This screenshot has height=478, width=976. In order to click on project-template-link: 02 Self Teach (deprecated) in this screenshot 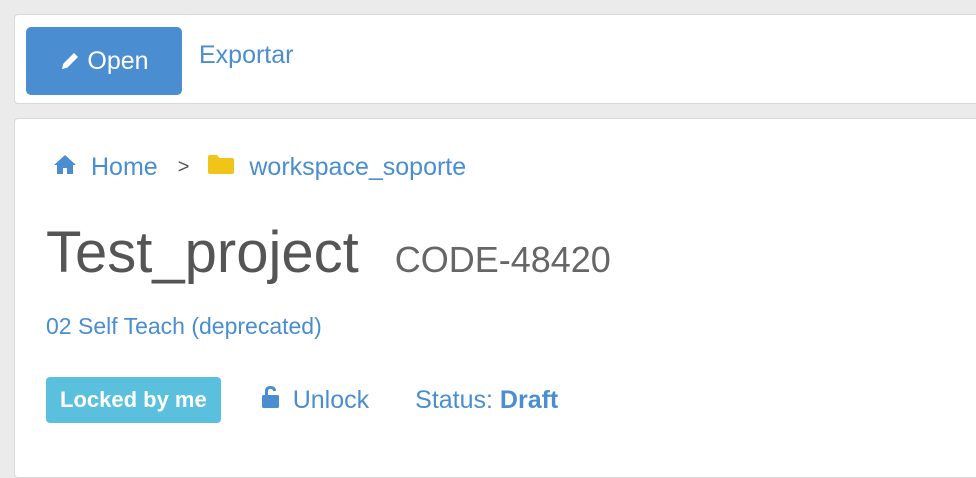, I will do `click(184, 326)`.